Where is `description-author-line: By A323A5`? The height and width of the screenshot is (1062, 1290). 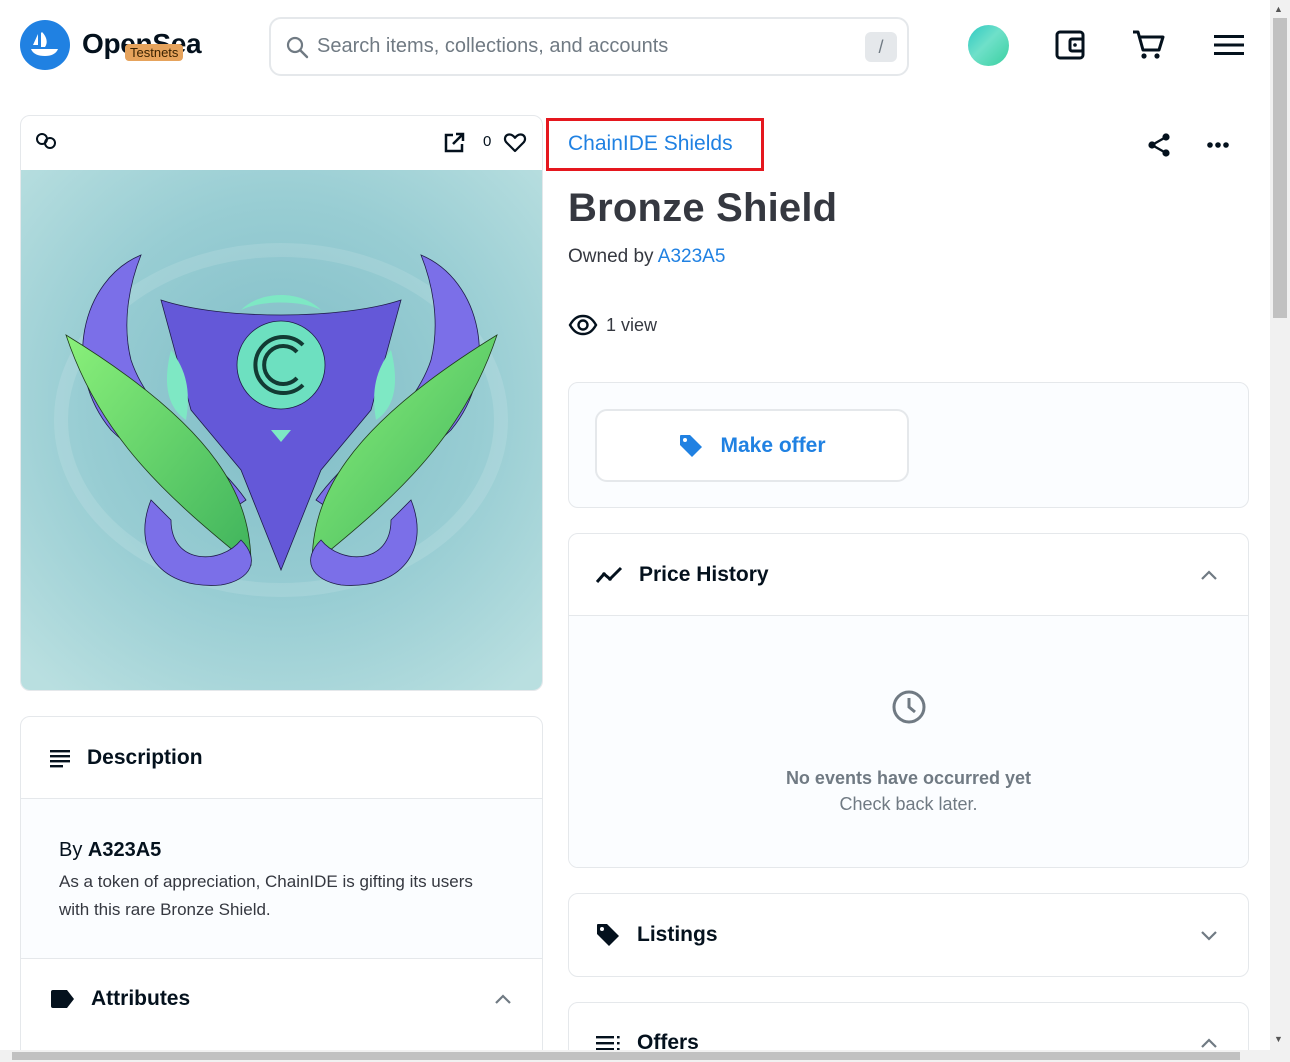 description-author-line: By A323A5 is located at coordinates (281, 850).